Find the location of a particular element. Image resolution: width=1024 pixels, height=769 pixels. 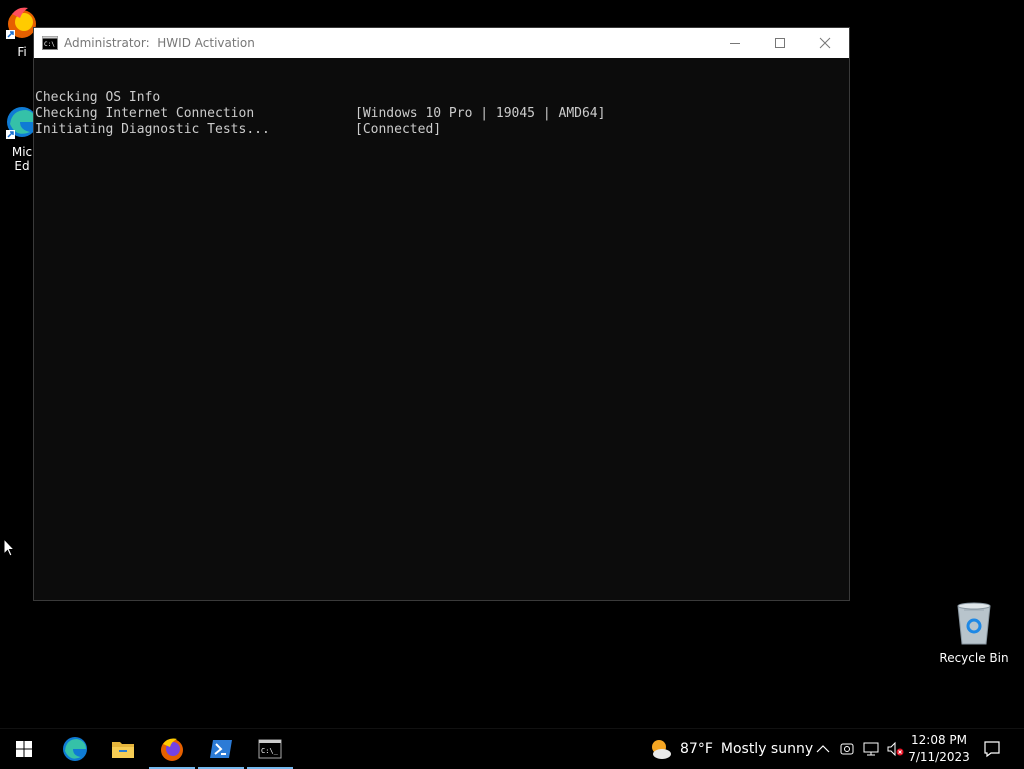

windows-logo-icon is located at coordinates (24, 749).